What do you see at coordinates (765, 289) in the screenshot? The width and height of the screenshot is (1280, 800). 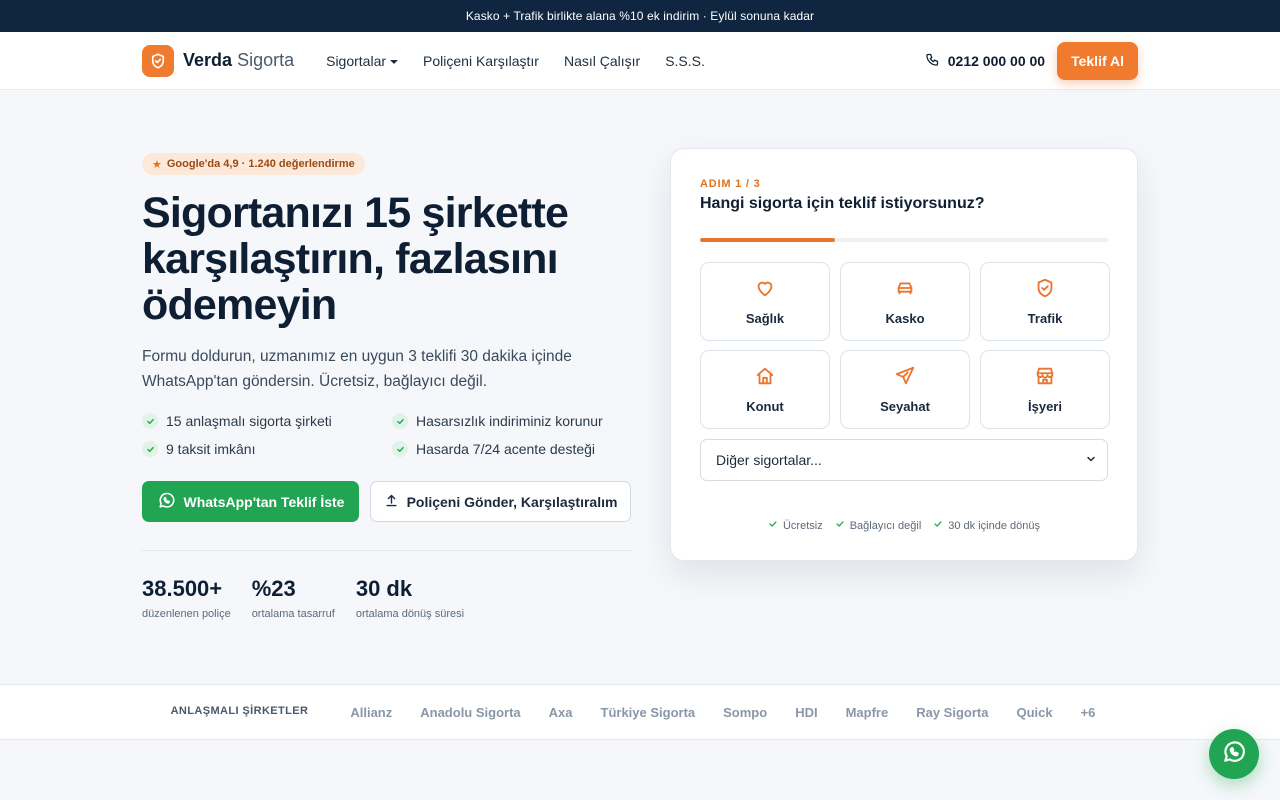 I see `heart-icon` at bounding box center [765, 289].